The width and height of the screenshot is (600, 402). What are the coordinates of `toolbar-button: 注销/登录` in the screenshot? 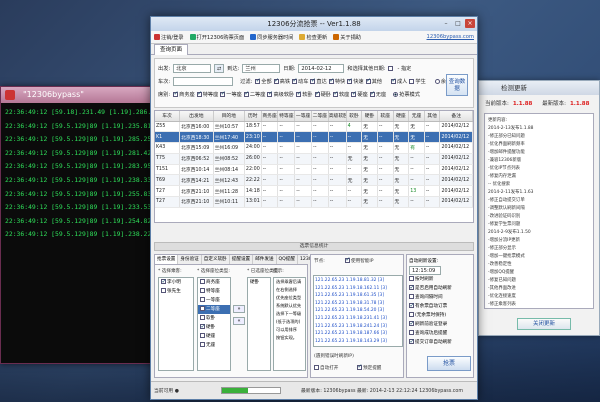 It's located at (169, 37).